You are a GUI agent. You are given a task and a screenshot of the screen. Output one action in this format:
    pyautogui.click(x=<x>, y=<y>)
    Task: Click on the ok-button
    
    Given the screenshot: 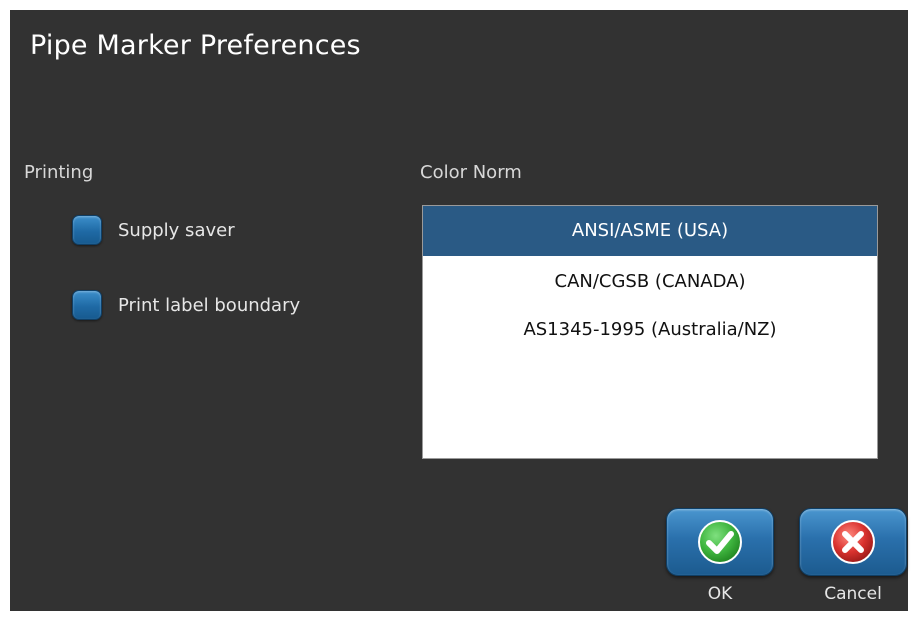 What is the action you would take?
    pyautogui.click(x=720, y=542)
    